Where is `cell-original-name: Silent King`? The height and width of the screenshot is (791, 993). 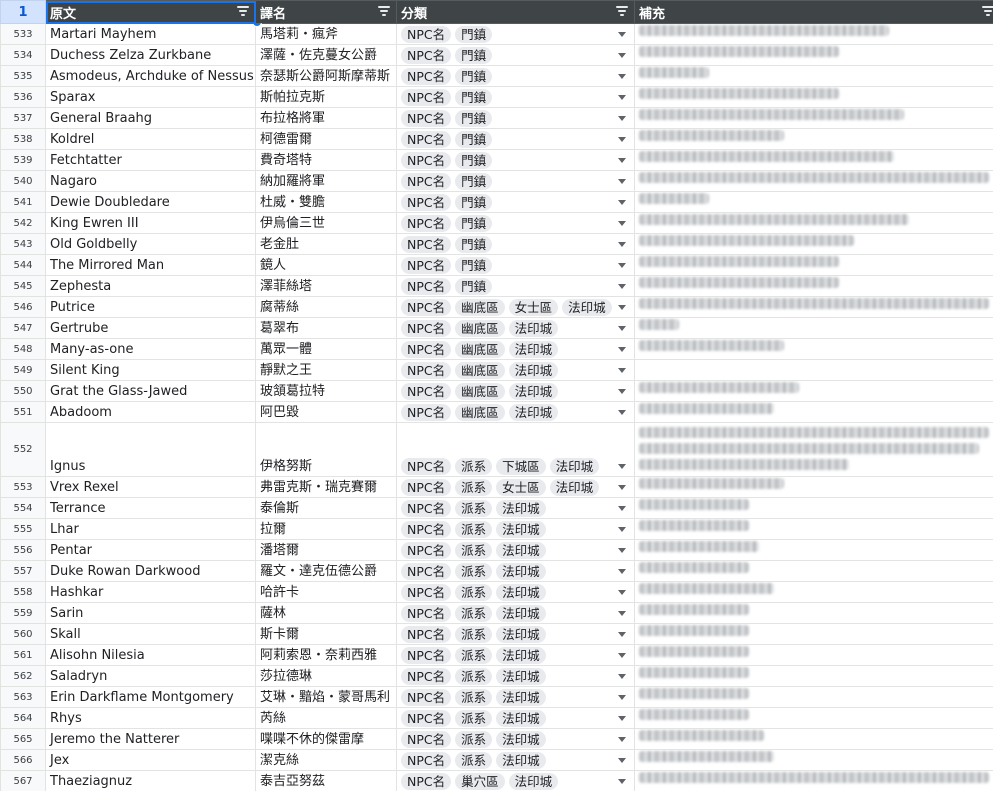
cell-original-name: Silent King is located at coordinates (150, 370).